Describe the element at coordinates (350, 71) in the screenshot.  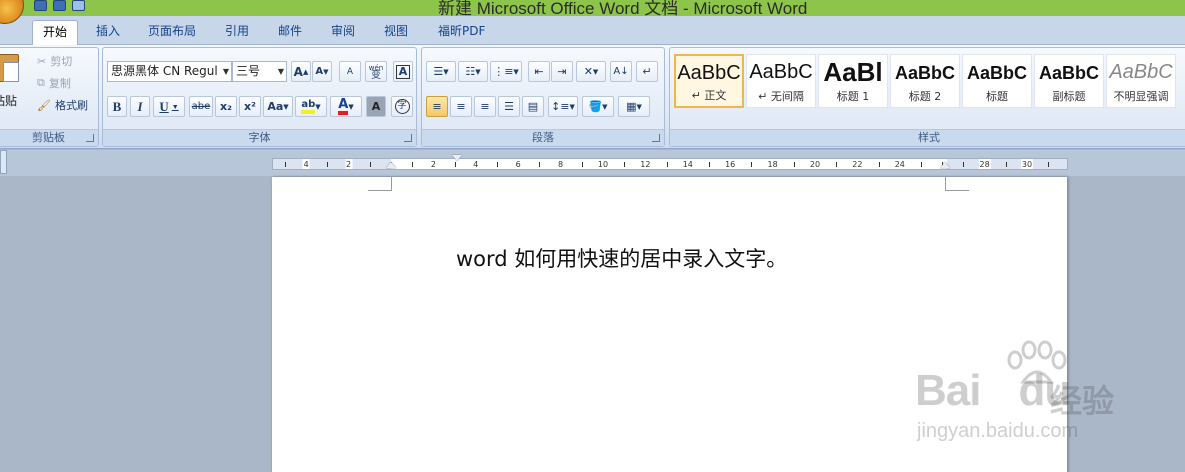
I see `clear-format-button: A` at that location.